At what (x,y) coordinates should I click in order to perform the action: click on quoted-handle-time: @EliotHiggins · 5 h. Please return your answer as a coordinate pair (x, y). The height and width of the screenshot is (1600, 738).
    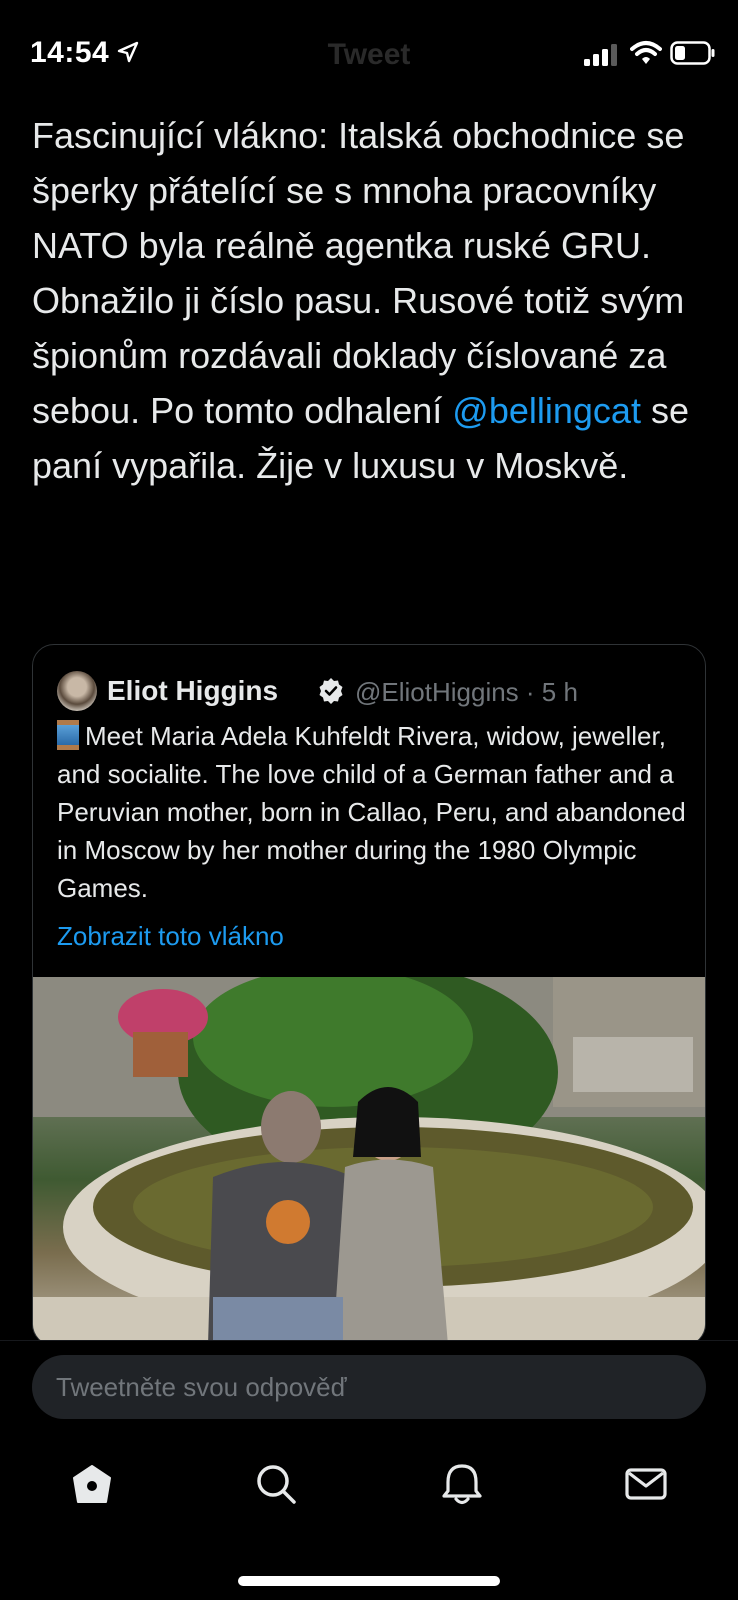
    Looking at the image, I should click on (466, 692).